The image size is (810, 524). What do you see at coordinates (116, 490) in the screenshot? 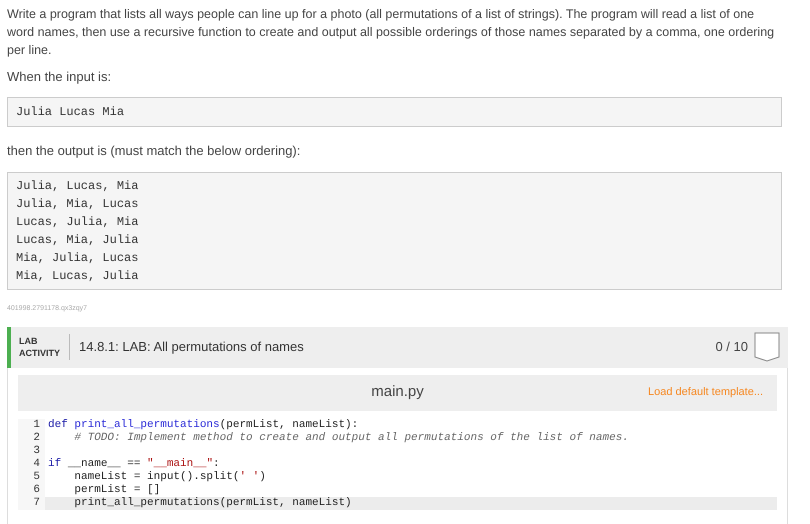
I see `code-line: permList = []` at bounding box center [116, 490].